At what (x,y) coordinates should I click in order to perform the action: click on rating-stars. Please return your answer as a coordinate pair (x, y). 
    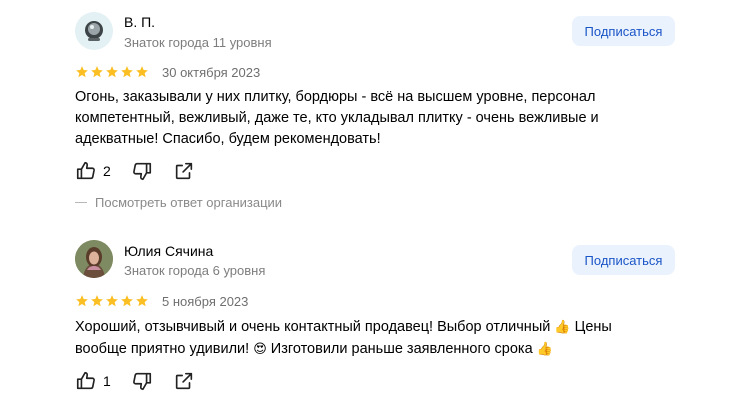
    Looking at the image, I should click on (112, 301).